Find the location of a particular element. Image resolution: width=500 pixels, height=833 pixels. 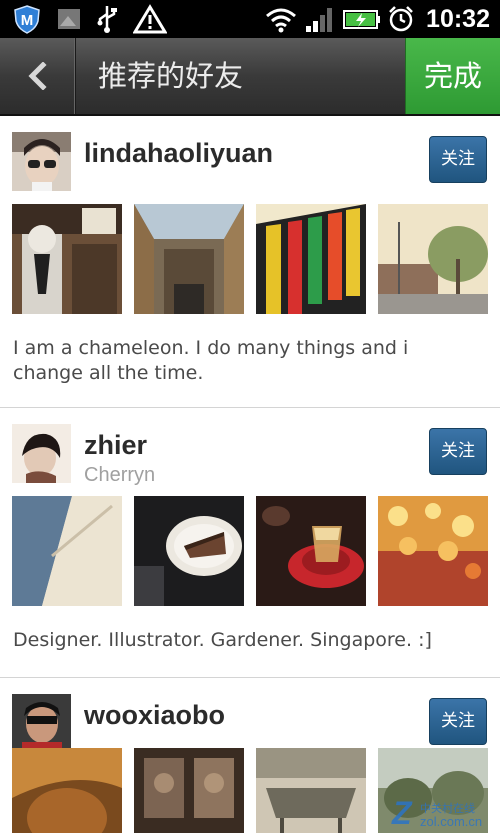

chevron-left-icon is located at coordinates (37, 76).